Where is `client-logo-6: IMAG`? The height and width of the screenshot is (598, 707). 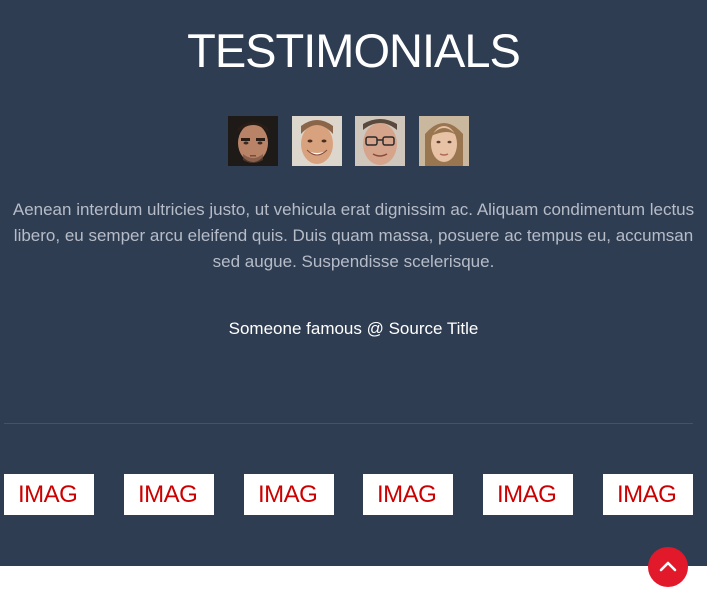 client-logo-6: IMAG is located at coordinates (648, 494).